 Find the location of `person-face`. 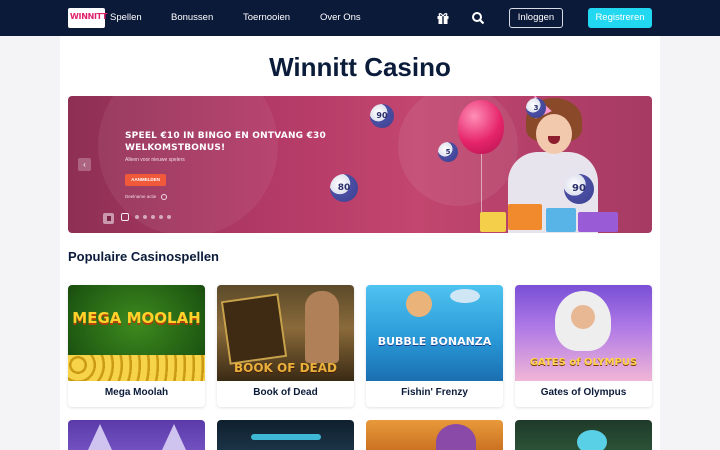

person-face is located at coordinates (554, 134).